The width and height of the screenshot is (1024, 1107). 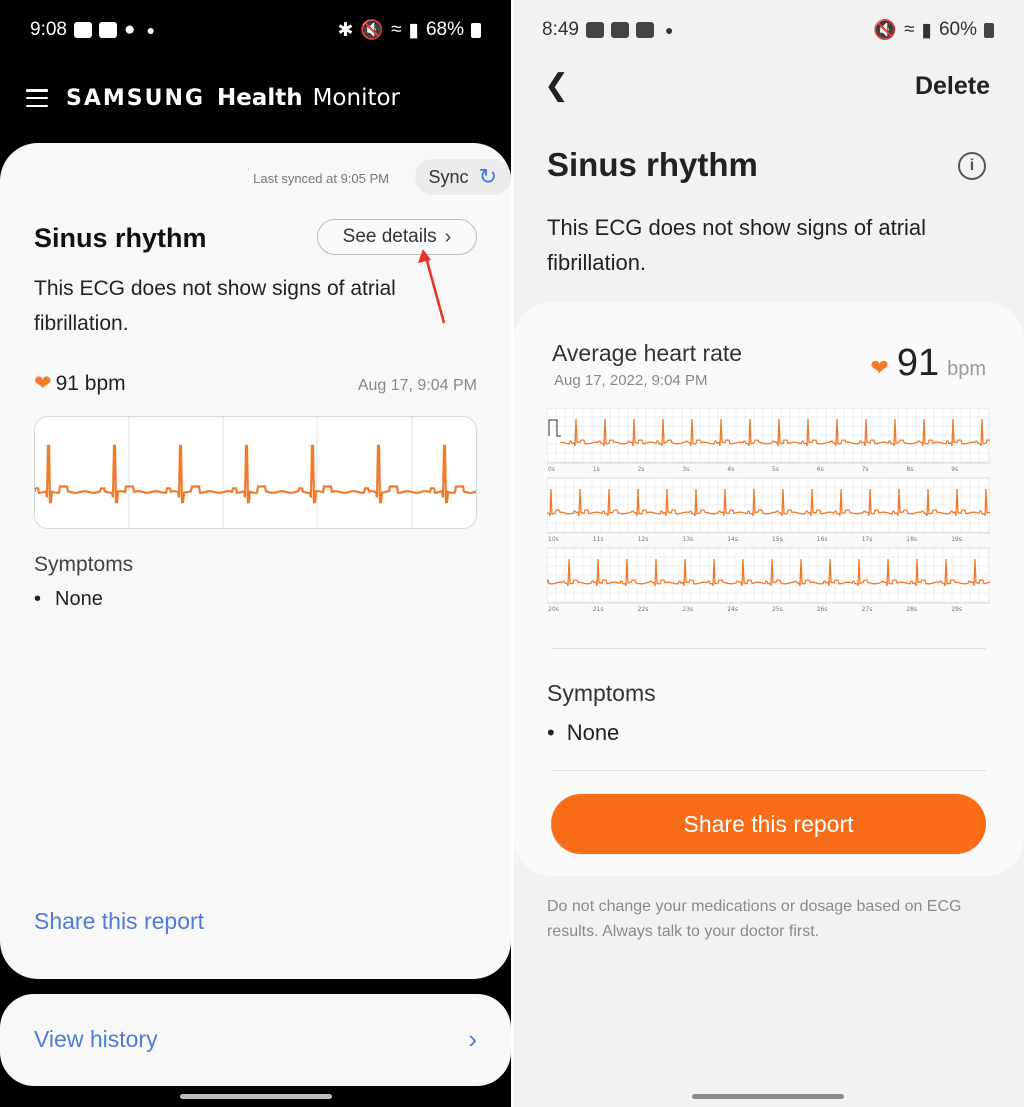 What do you see at coordinates (643, 539) in the screenshot?
I see `strip-time-label: 12s` at bounding box center [643, 539].